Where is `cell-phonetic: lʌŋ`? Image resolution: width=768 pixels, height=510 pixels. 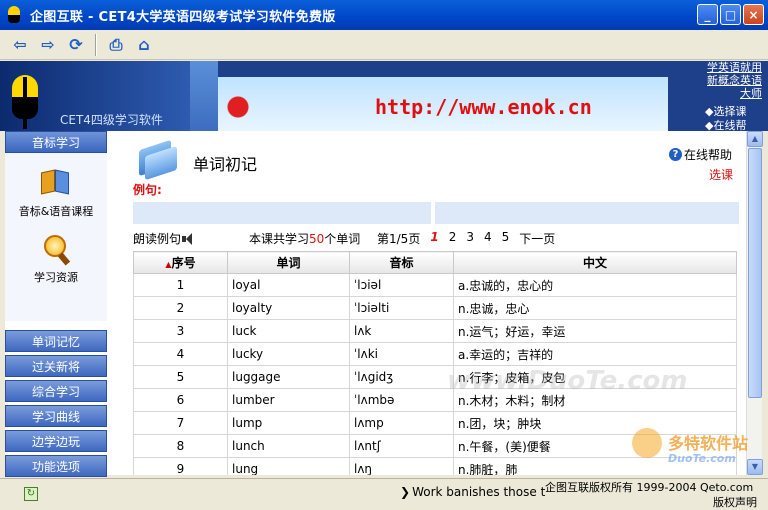 cell-phonetic: lʌŋ is located at coordinates (401, 466).